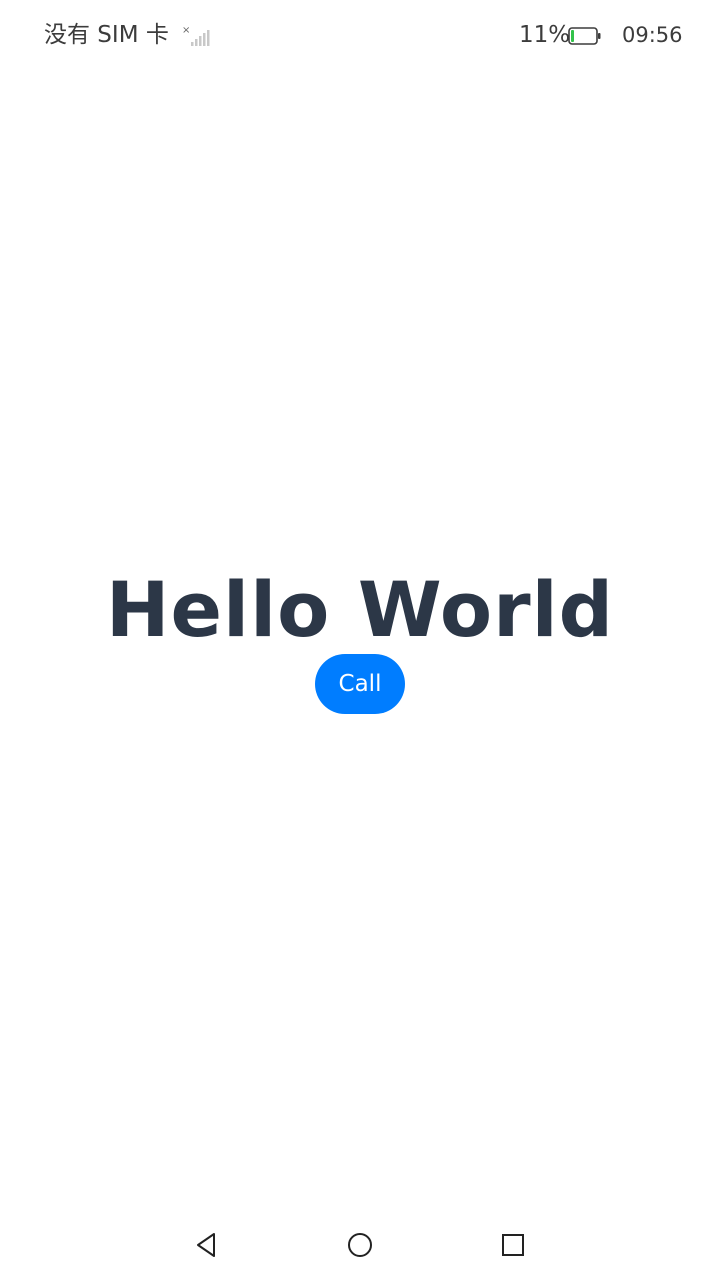 The height and width of the screenshot is (1280, 720). I want to click on battery-percent: 11%, so click(545, 35).